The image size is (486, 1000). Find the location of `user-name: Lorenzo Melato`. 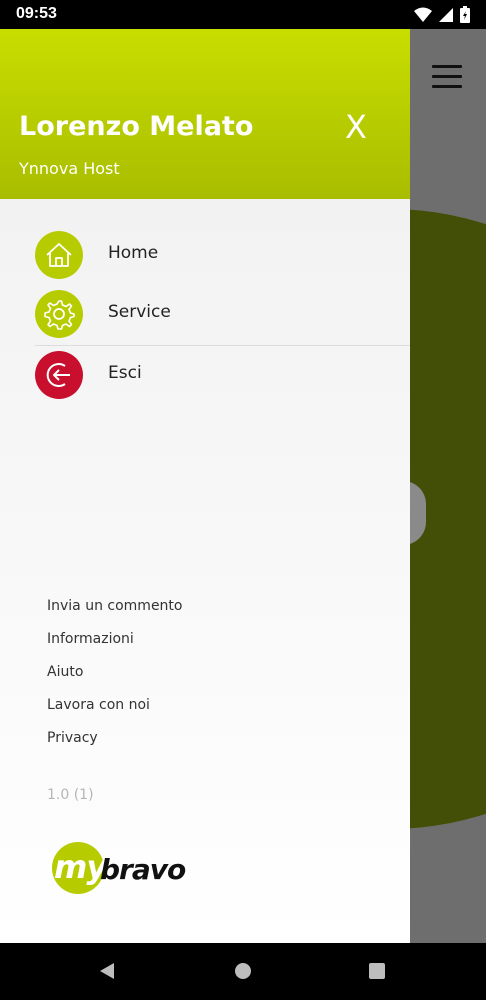

user-name: Lorenzo Melato is located at coordinates (136, 126).